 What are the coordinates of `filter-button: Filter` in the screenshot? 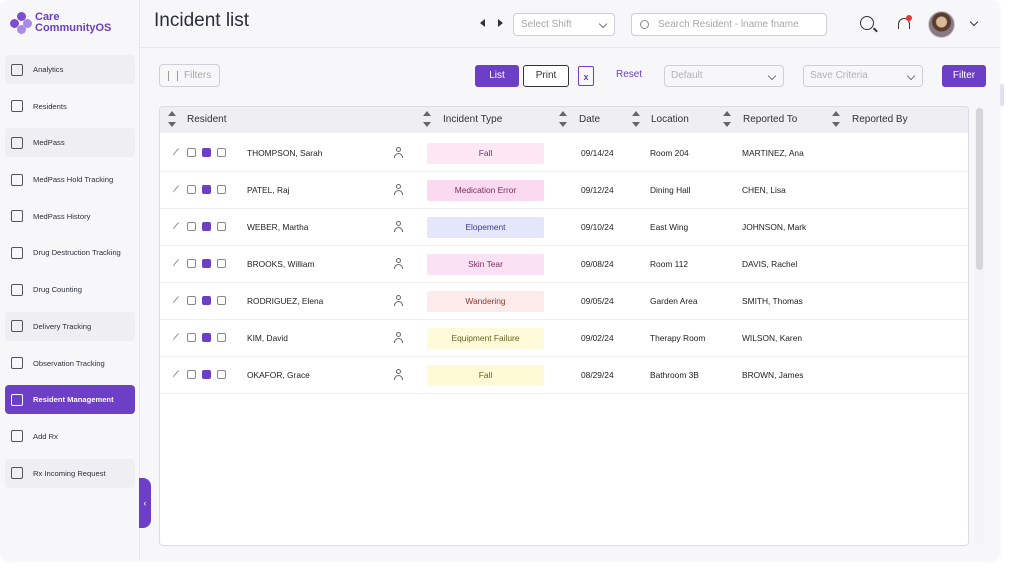 It's located at (964, 76).